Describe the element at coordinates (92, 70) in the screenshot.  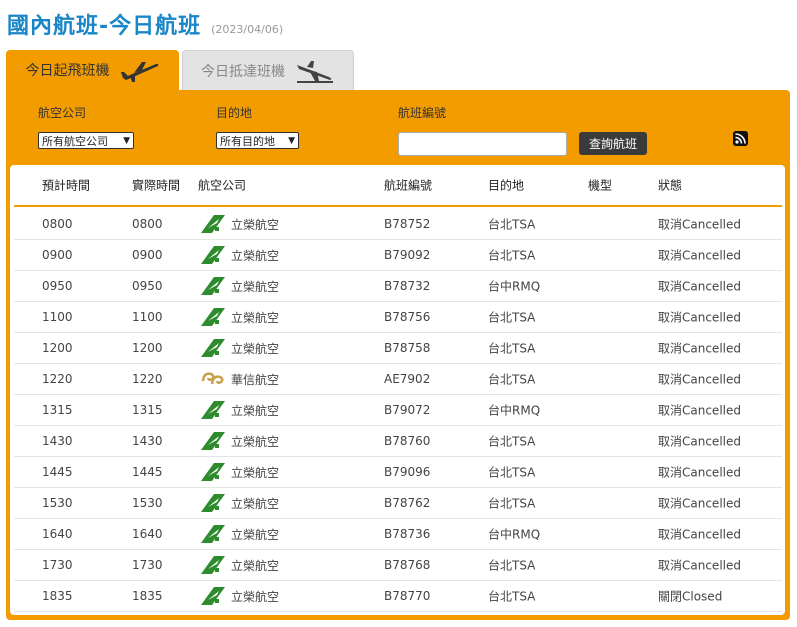
I see `tab-departures: 今日起飛班機` at that location.